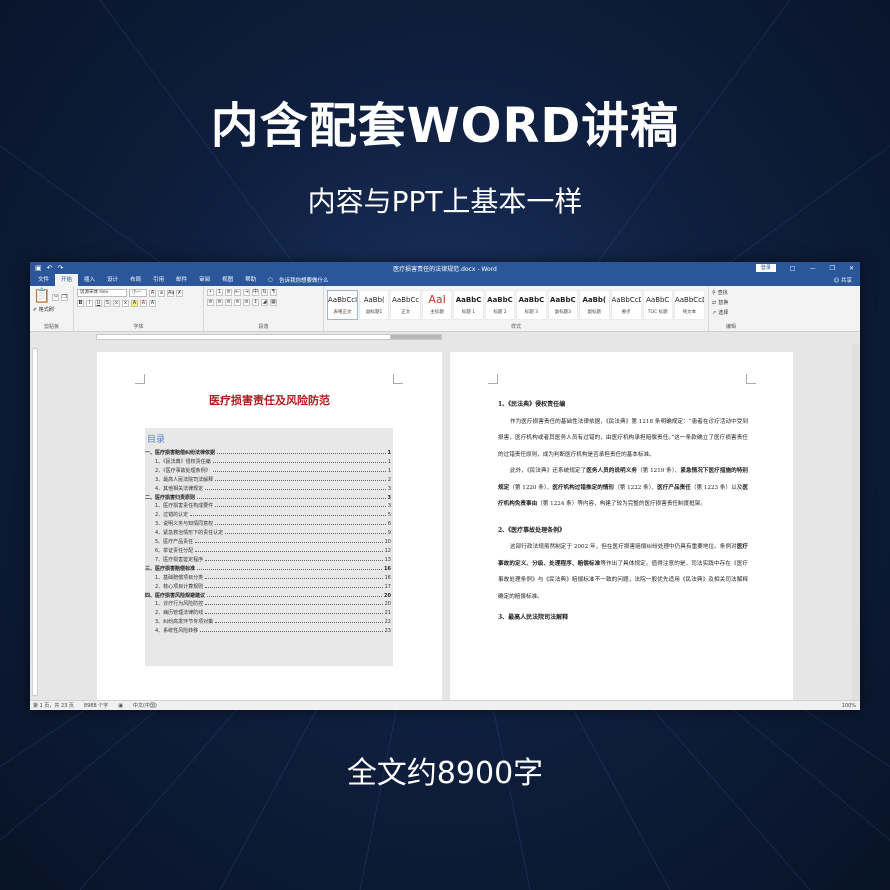  I want to click on format-painter-button: ✐ 格式刷, so click(51, 309).